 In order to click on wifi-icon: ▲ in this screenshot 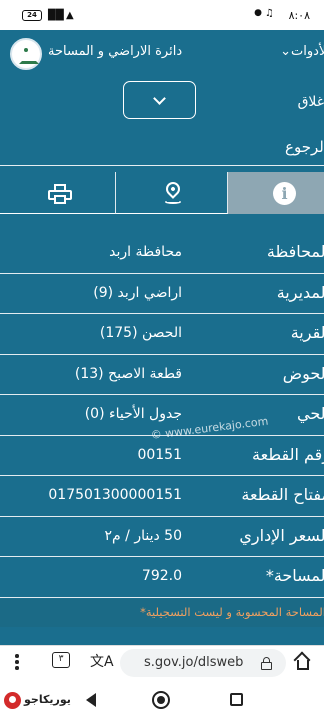, I will do `click(70, 15)`.